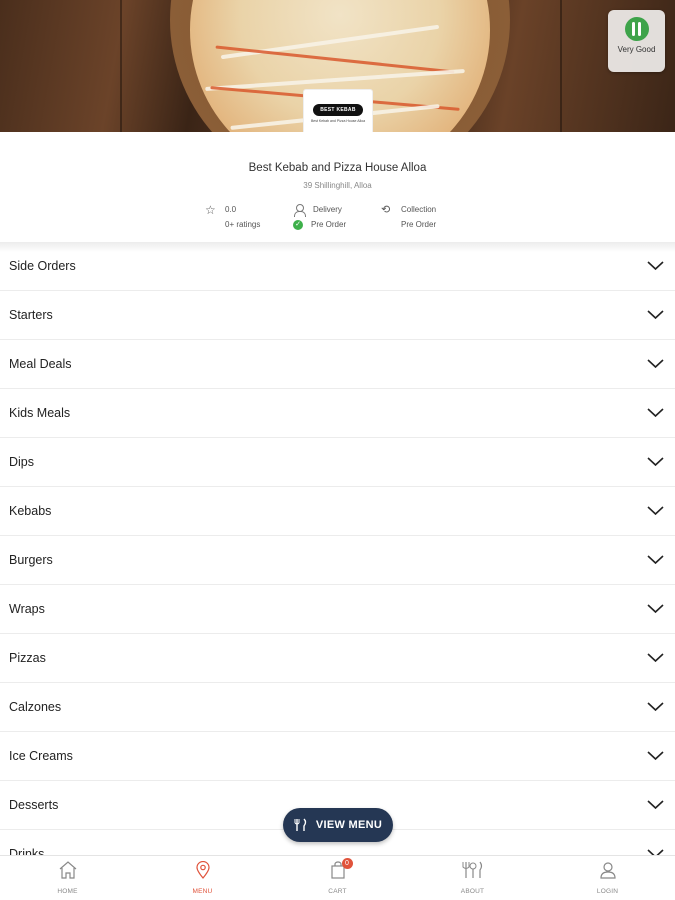 The width and height of the screenshot is (675, 900). I want to click on category-label: Starters, so click(31, 315).